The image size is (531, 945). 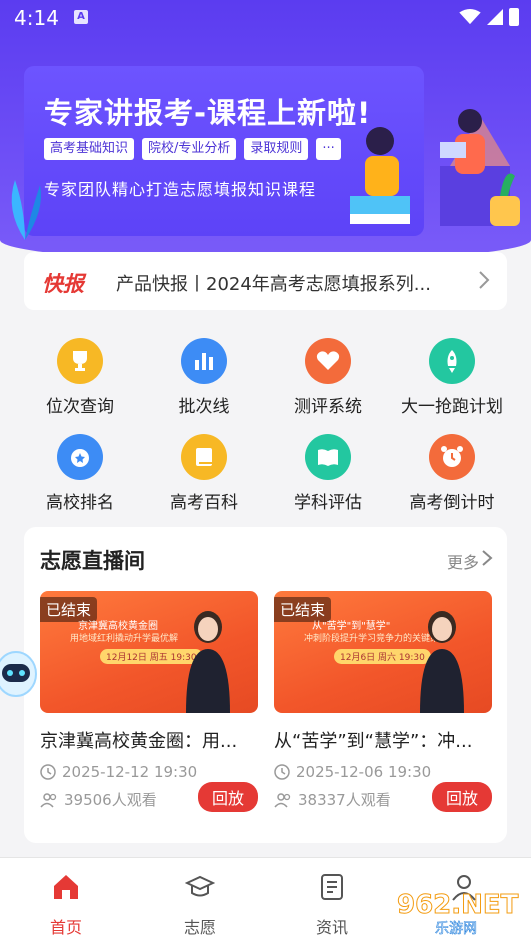 I want to click on grid-item-rank-query: 位次查询, so click(x=80, y=377).